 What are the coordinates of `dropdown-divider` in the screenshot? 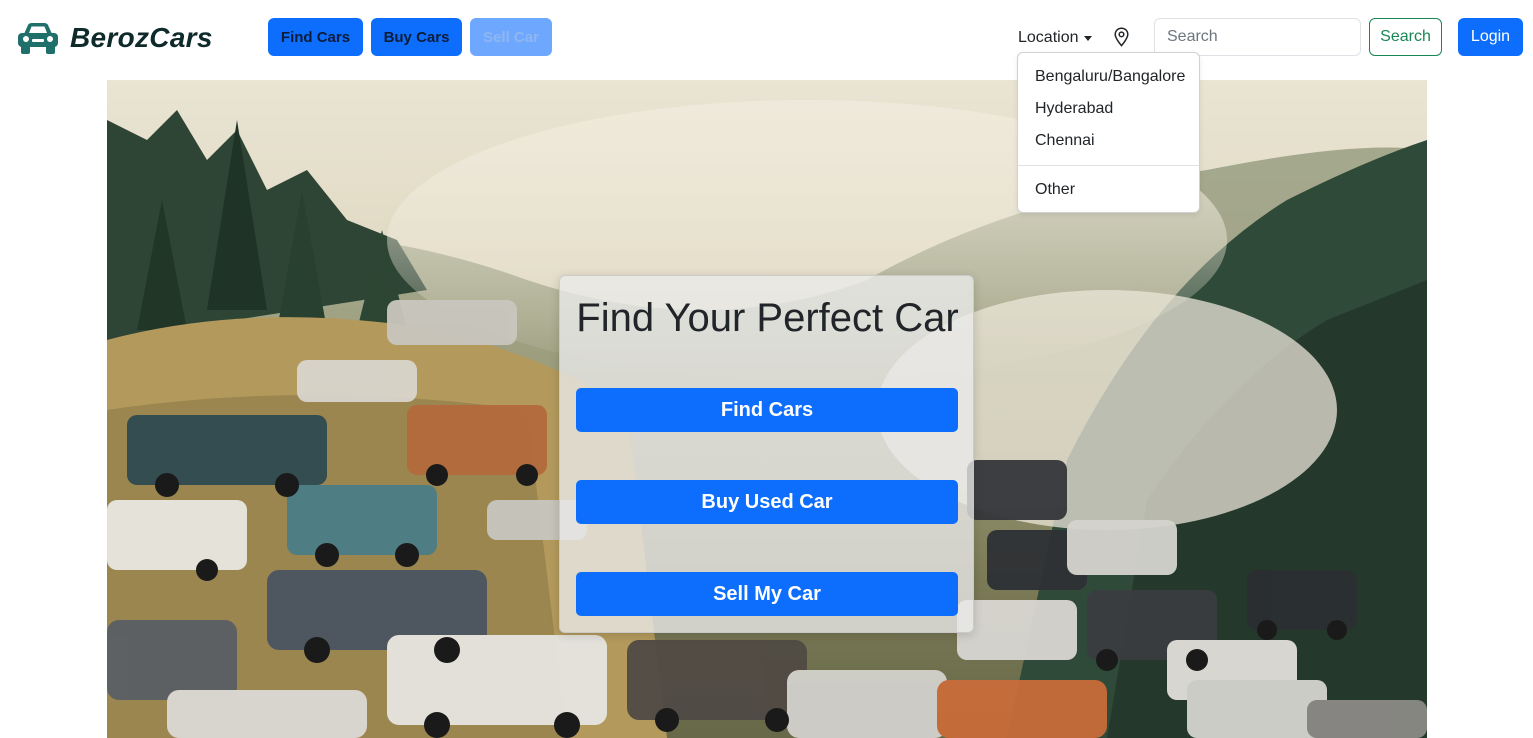 It's located at (1108, 165).